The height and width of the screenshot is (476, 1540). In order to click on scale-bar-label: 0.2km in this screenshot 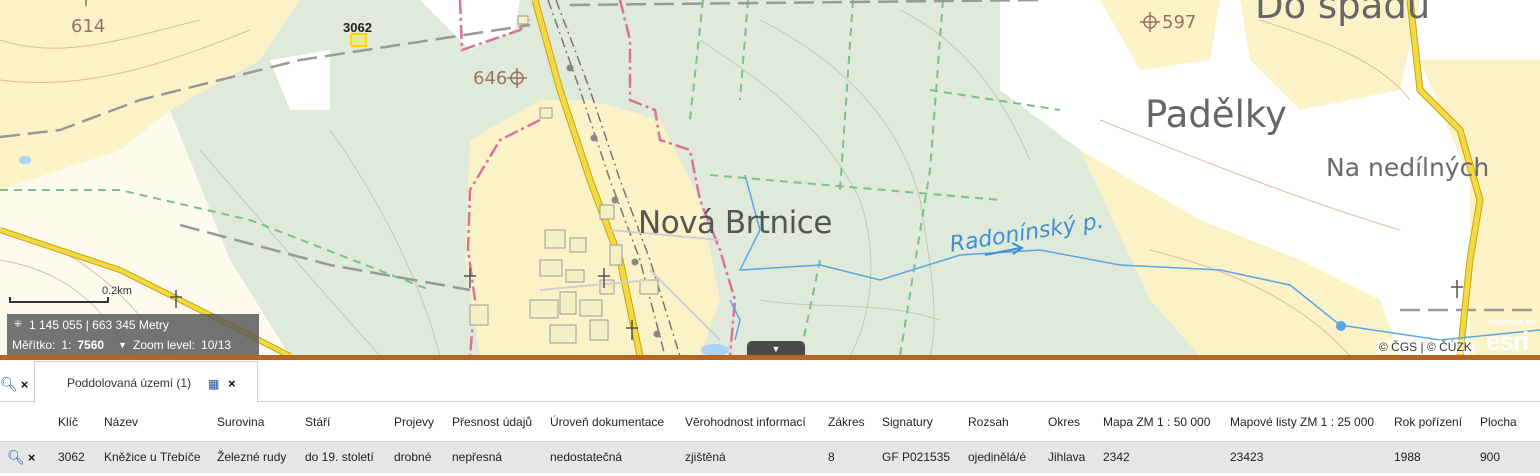, I will do `click(117, 291)`.